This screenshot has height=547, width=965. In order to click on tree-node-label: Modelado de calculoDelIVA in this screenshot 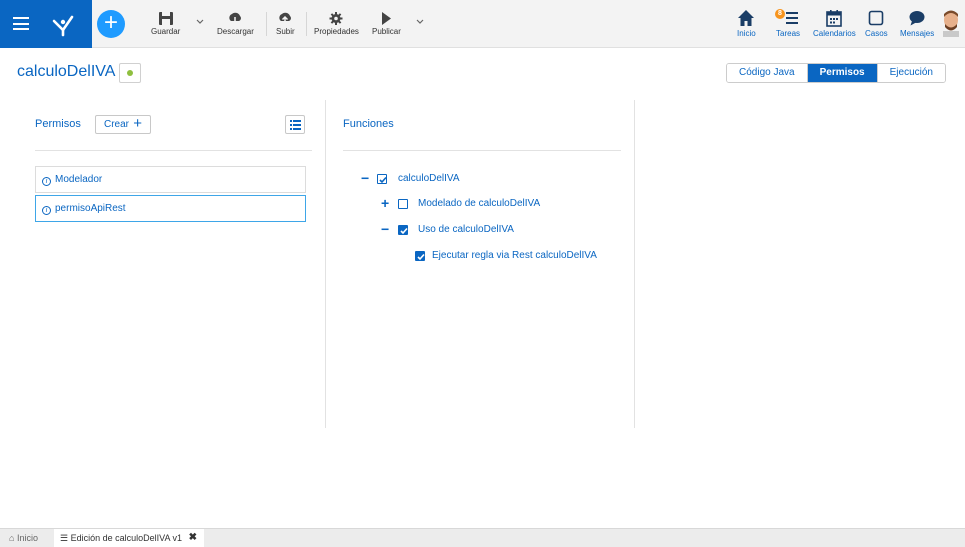, I will do `click(479, 203)`.